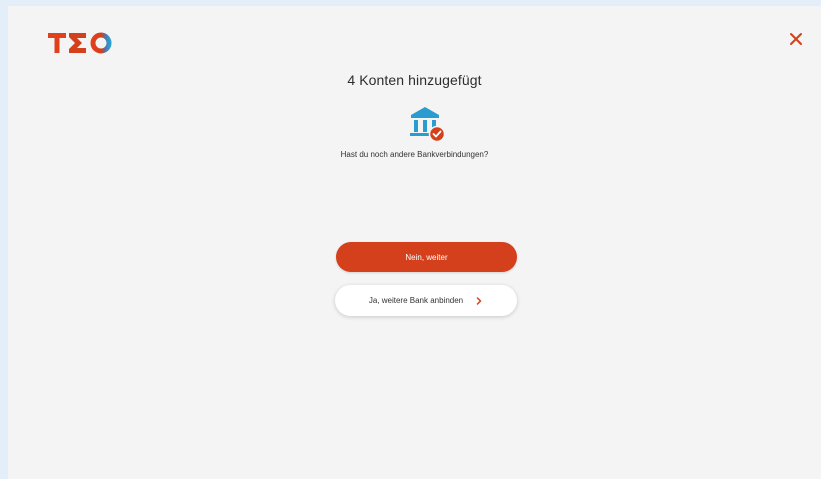  I want to click on page-title: 4 Konten hinzugefügt, so click(414, 80).